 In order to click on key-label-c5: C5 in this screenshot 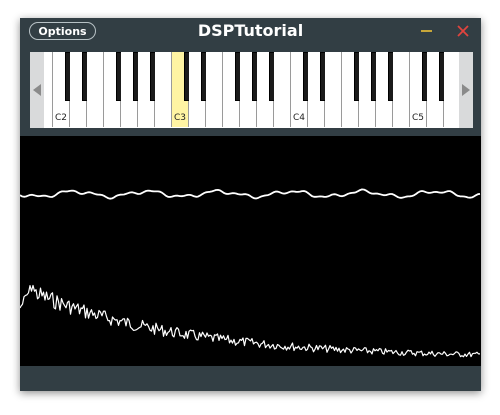, I will do `click(418, 118)`.